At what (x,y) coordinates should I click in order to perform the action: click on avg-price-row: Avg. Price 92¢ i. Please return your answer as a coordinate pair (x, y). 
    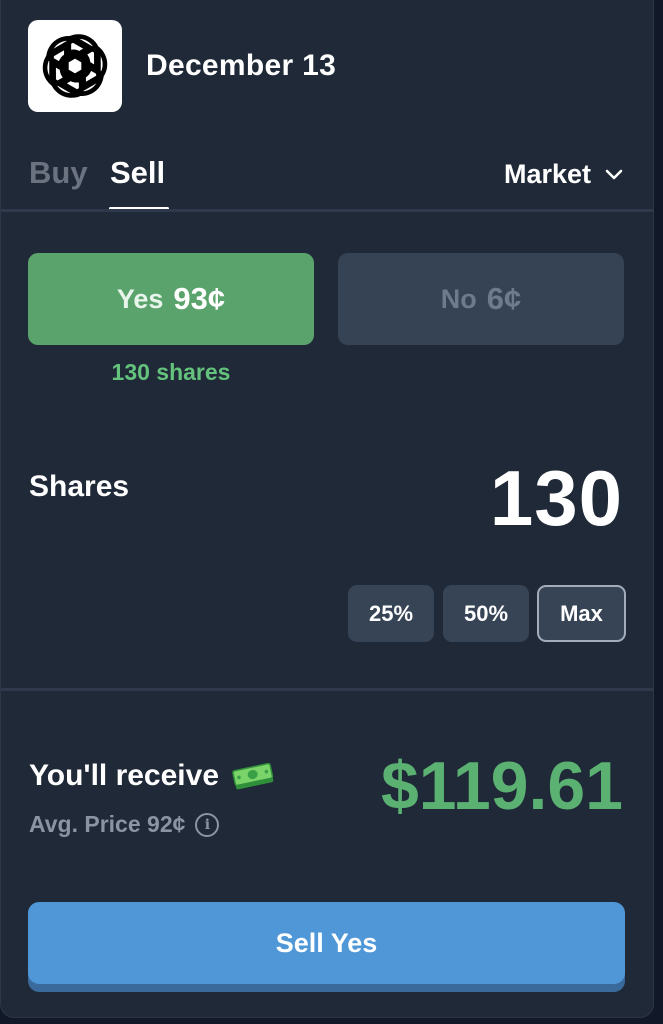
    Looking at the image, I should click on (124, 824).